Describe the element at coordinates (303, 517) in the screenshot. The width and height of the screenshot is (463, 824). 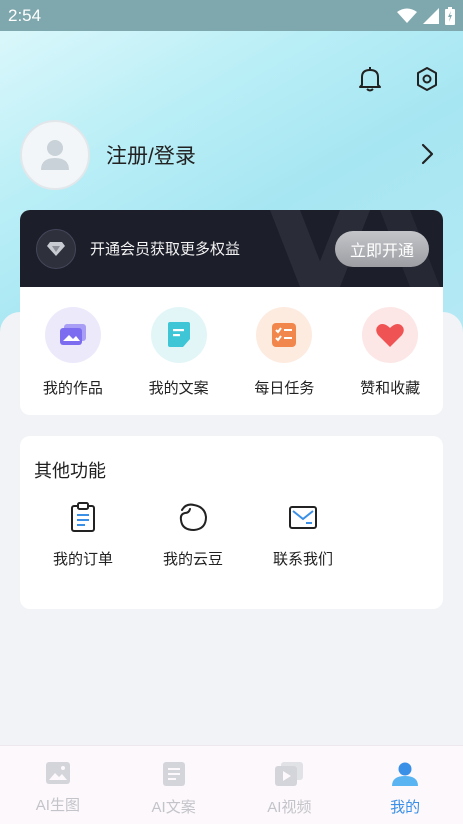
I see `mail-icon` at that location.